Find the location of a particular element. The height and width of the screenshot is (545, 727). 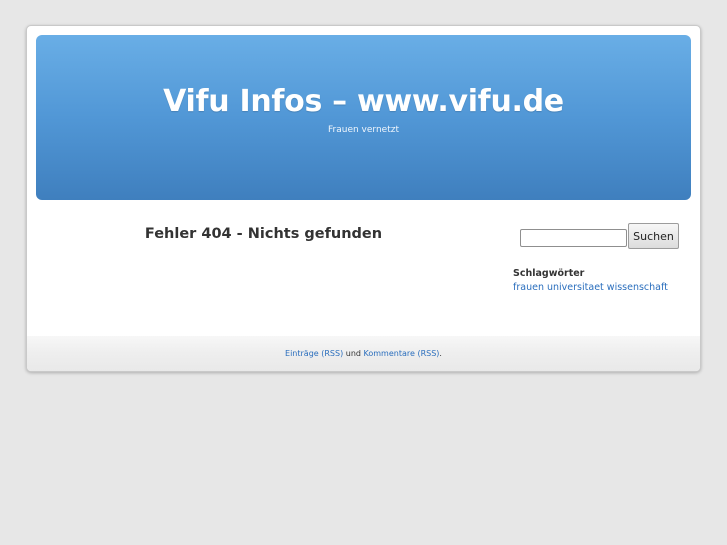

error-title: Fehler 404 - Nichts gefunden is located at coordinates (263, 234).